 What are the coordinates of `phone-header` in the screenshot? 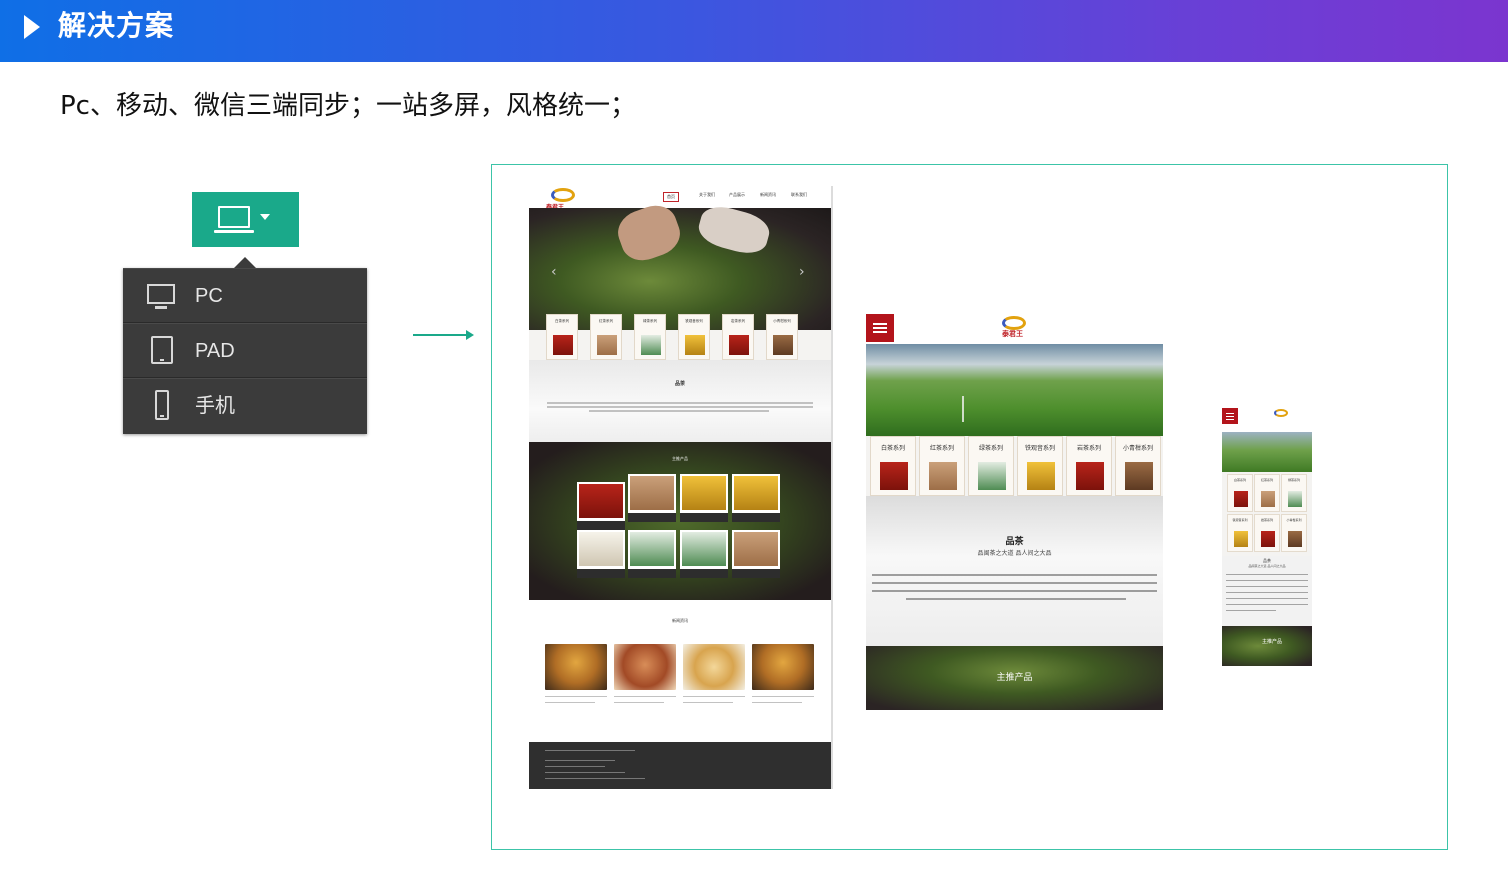 It's located at (1267, 419).